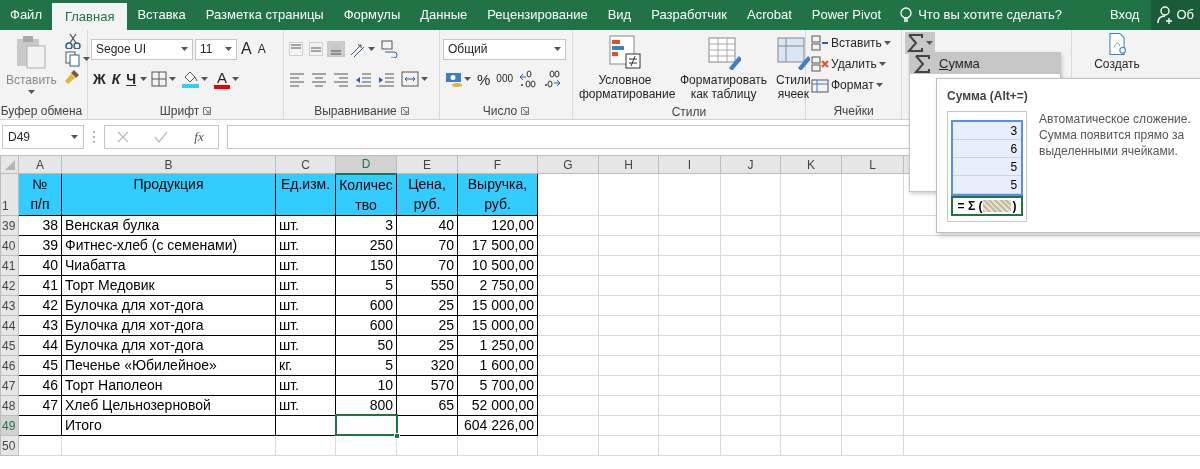  I want to click on column-header: C, so click(305, 164).